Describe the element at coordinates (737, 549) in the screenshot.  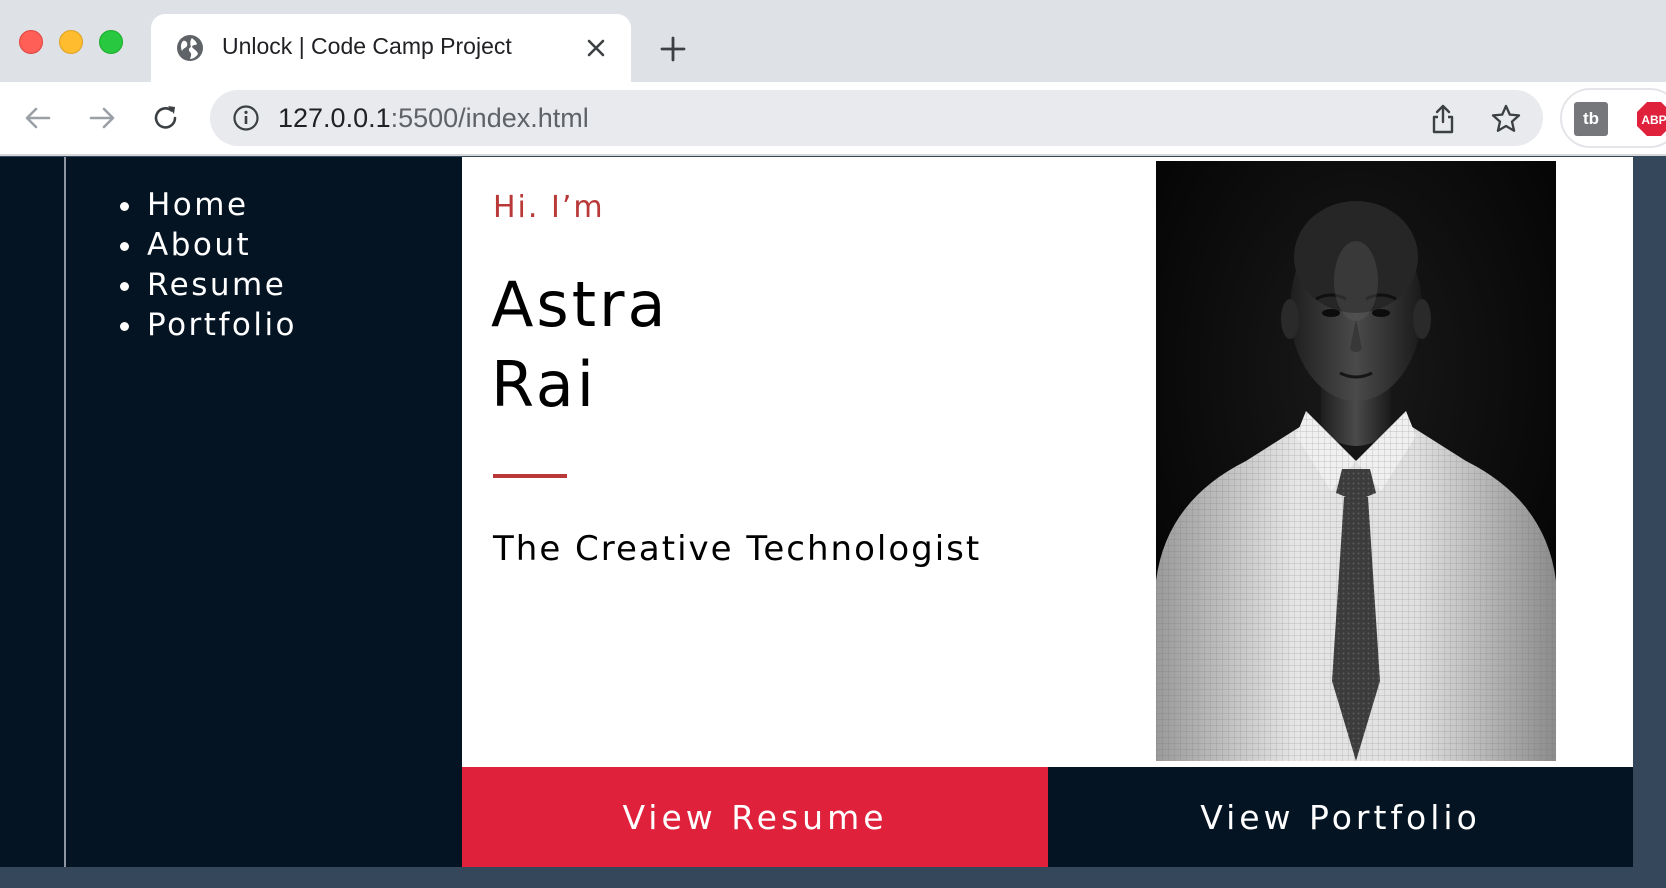
I see `tagline: The Creative Technologist` at that location.